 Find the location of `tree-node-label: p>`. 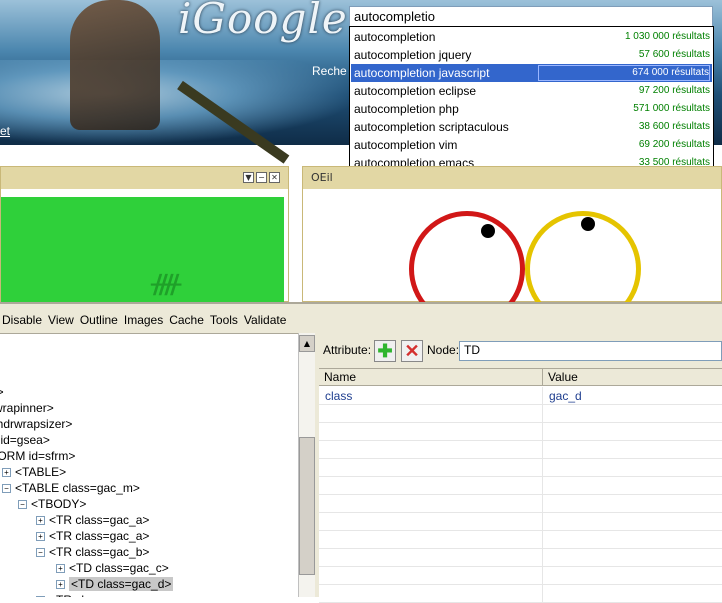

tree-node-label: p> is located at coordinates (2, 392).